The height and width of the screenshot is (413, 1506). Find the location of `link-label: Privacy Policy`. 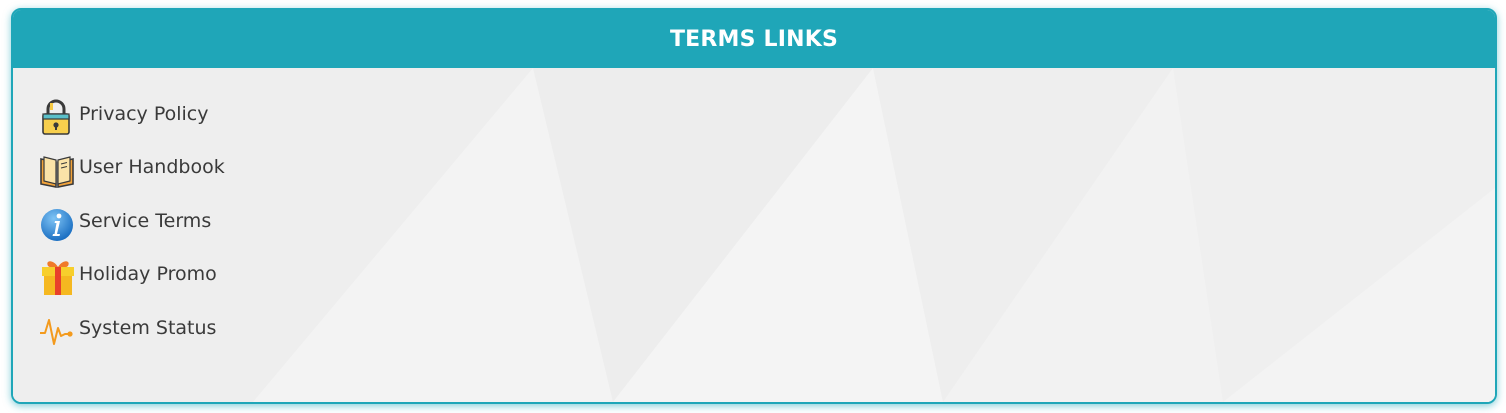

link-label: Privacy Policy is located at coordinates (144, 113).